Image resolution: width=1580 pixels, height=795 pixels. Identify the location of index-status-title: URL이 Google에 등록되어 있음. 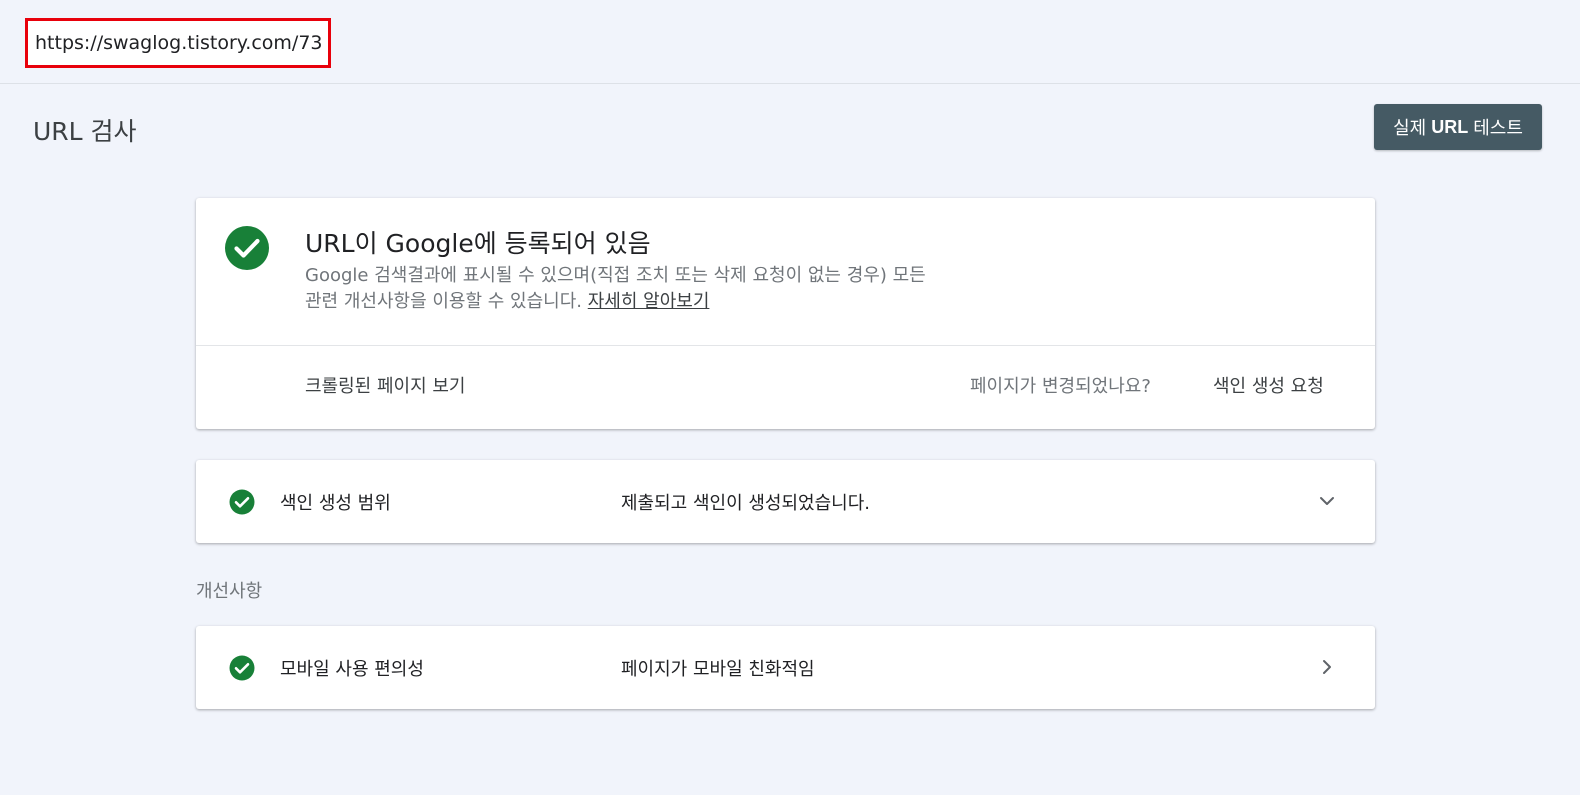
(478, 243).